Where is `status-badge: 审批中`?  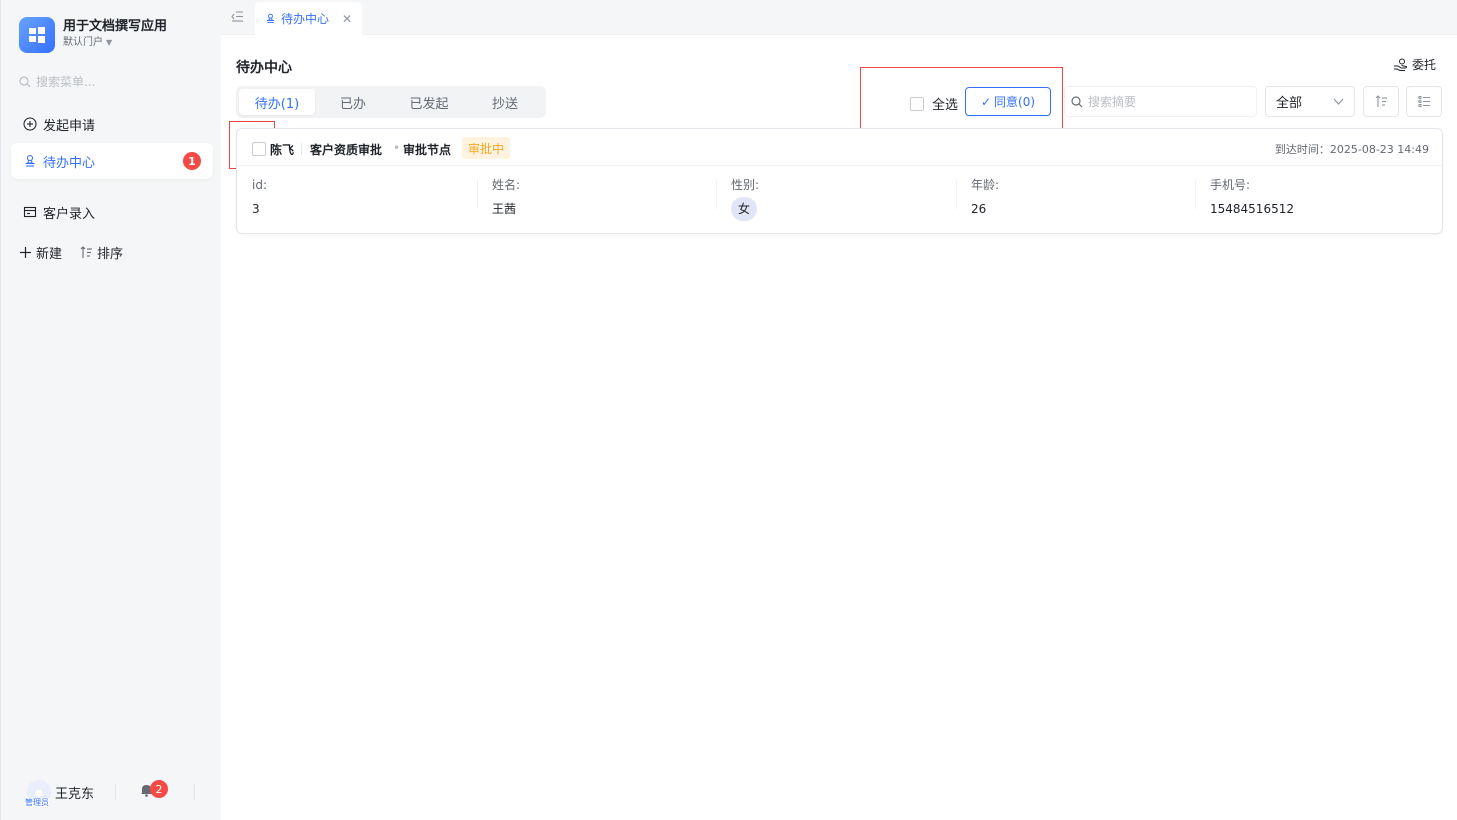
status-badge: 审批中 is located at coordinates (486, 148).